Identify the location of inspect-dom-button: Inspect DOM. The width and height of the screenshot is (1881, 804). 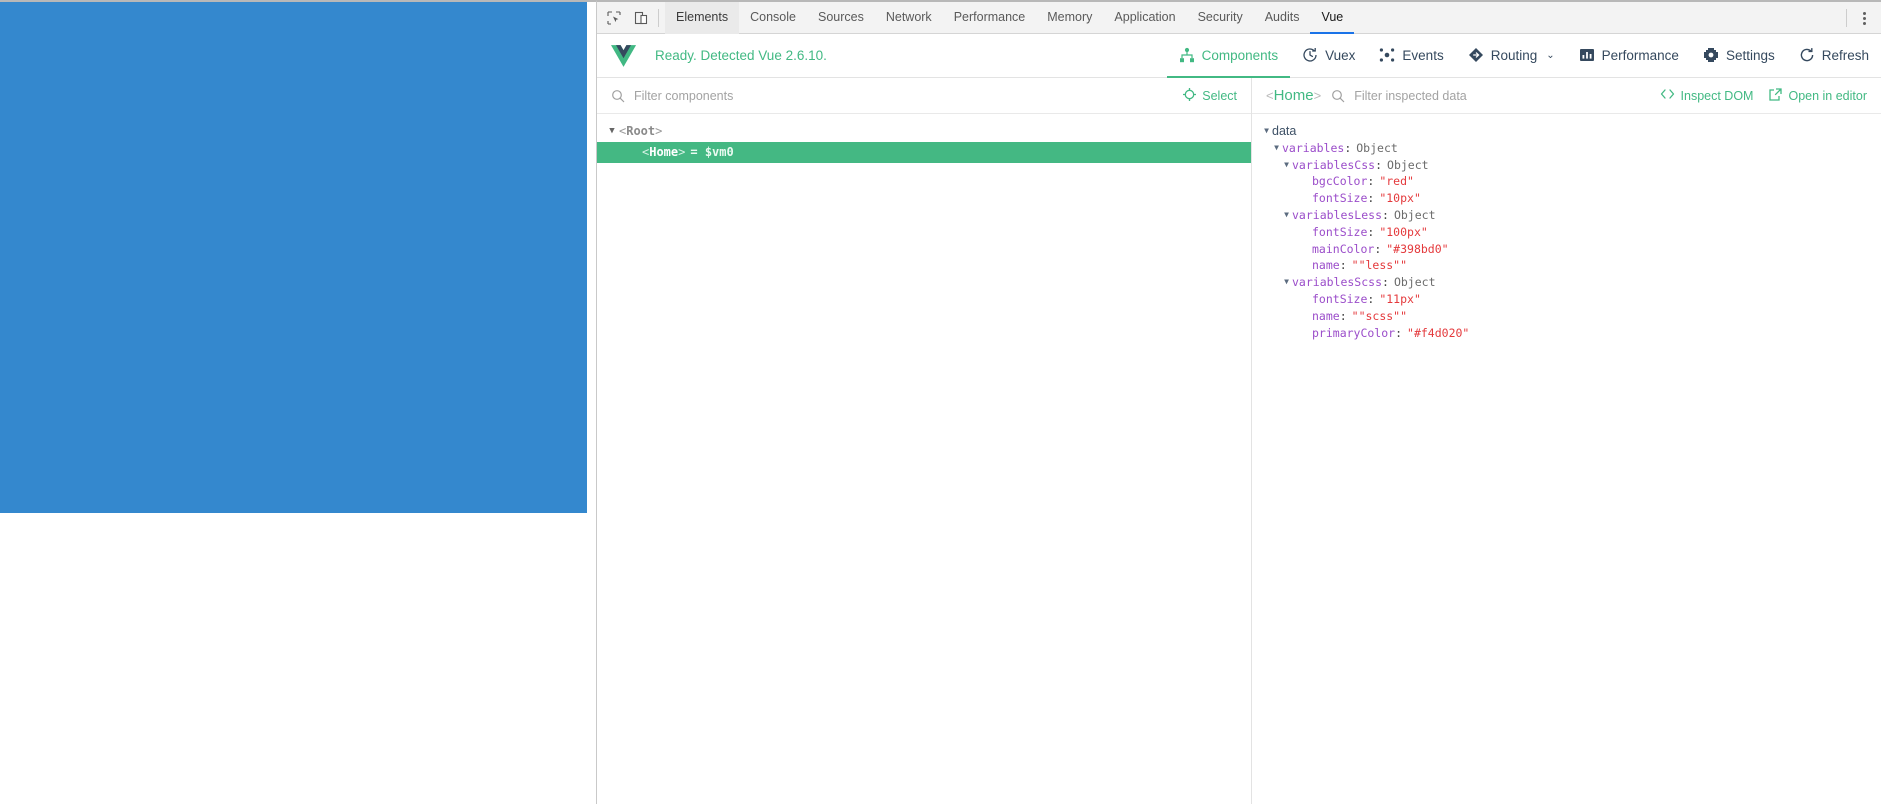
(1707, 95).